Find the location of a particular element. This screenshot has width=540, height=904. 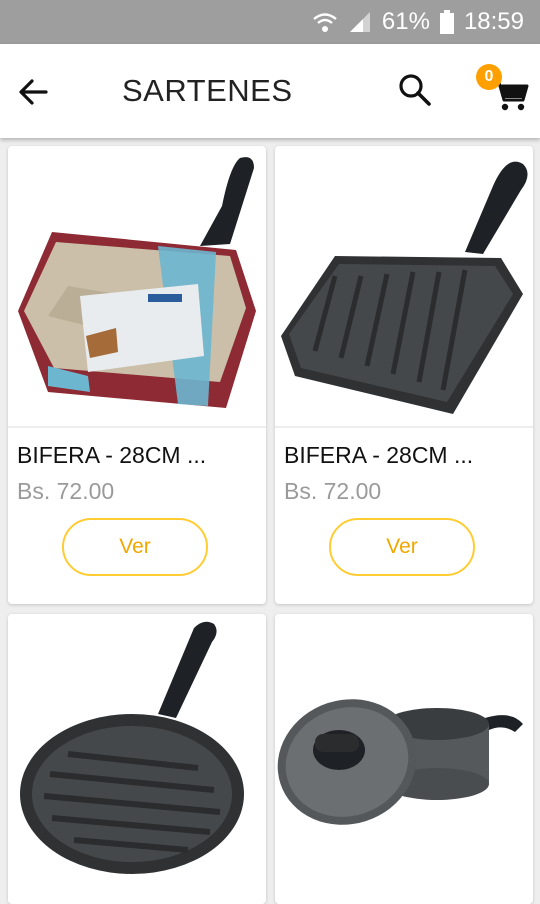

back-button is located at coordinates (34, 92).